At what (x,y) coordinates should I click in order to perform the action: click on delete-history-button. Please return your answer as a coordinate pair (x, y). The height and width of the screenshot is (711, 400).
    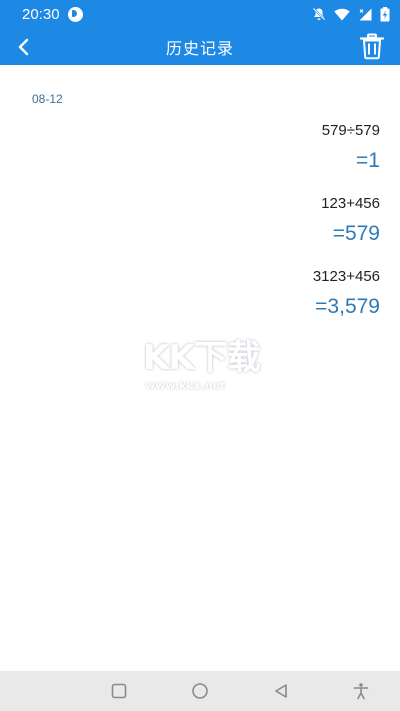
    Looking at the image, I should click on (372, 46).